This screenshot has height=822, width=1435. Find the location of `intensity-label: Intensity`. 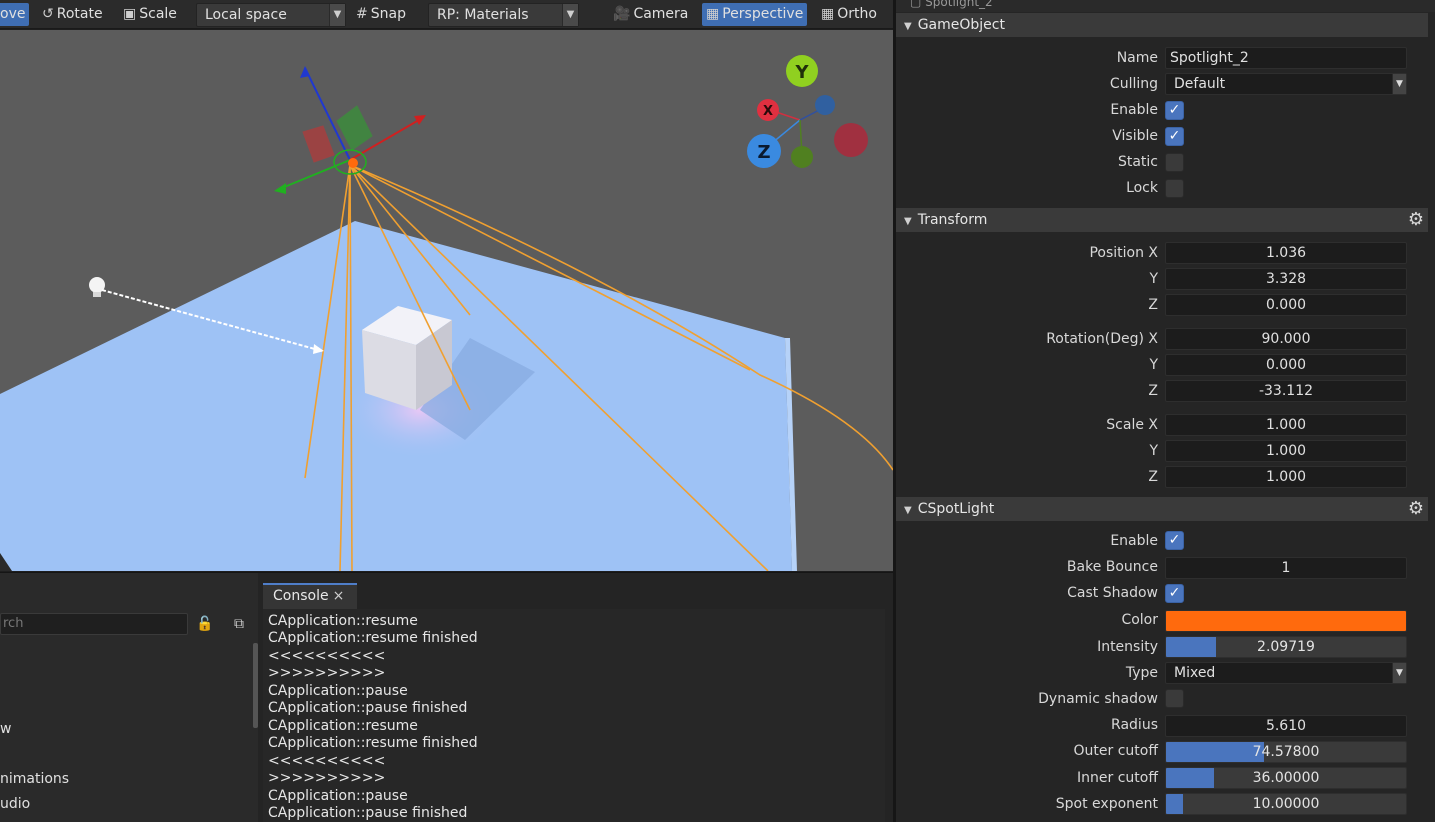

intensity-label: Intensity is located at coordinates (1127, 647).